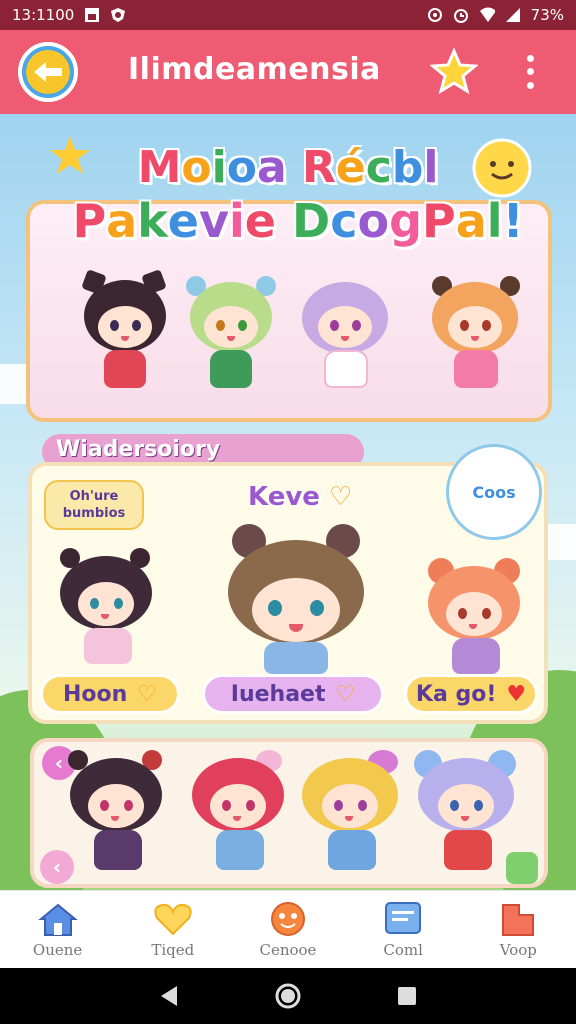  I want to click on banner-letter: k, so click(152, 221).